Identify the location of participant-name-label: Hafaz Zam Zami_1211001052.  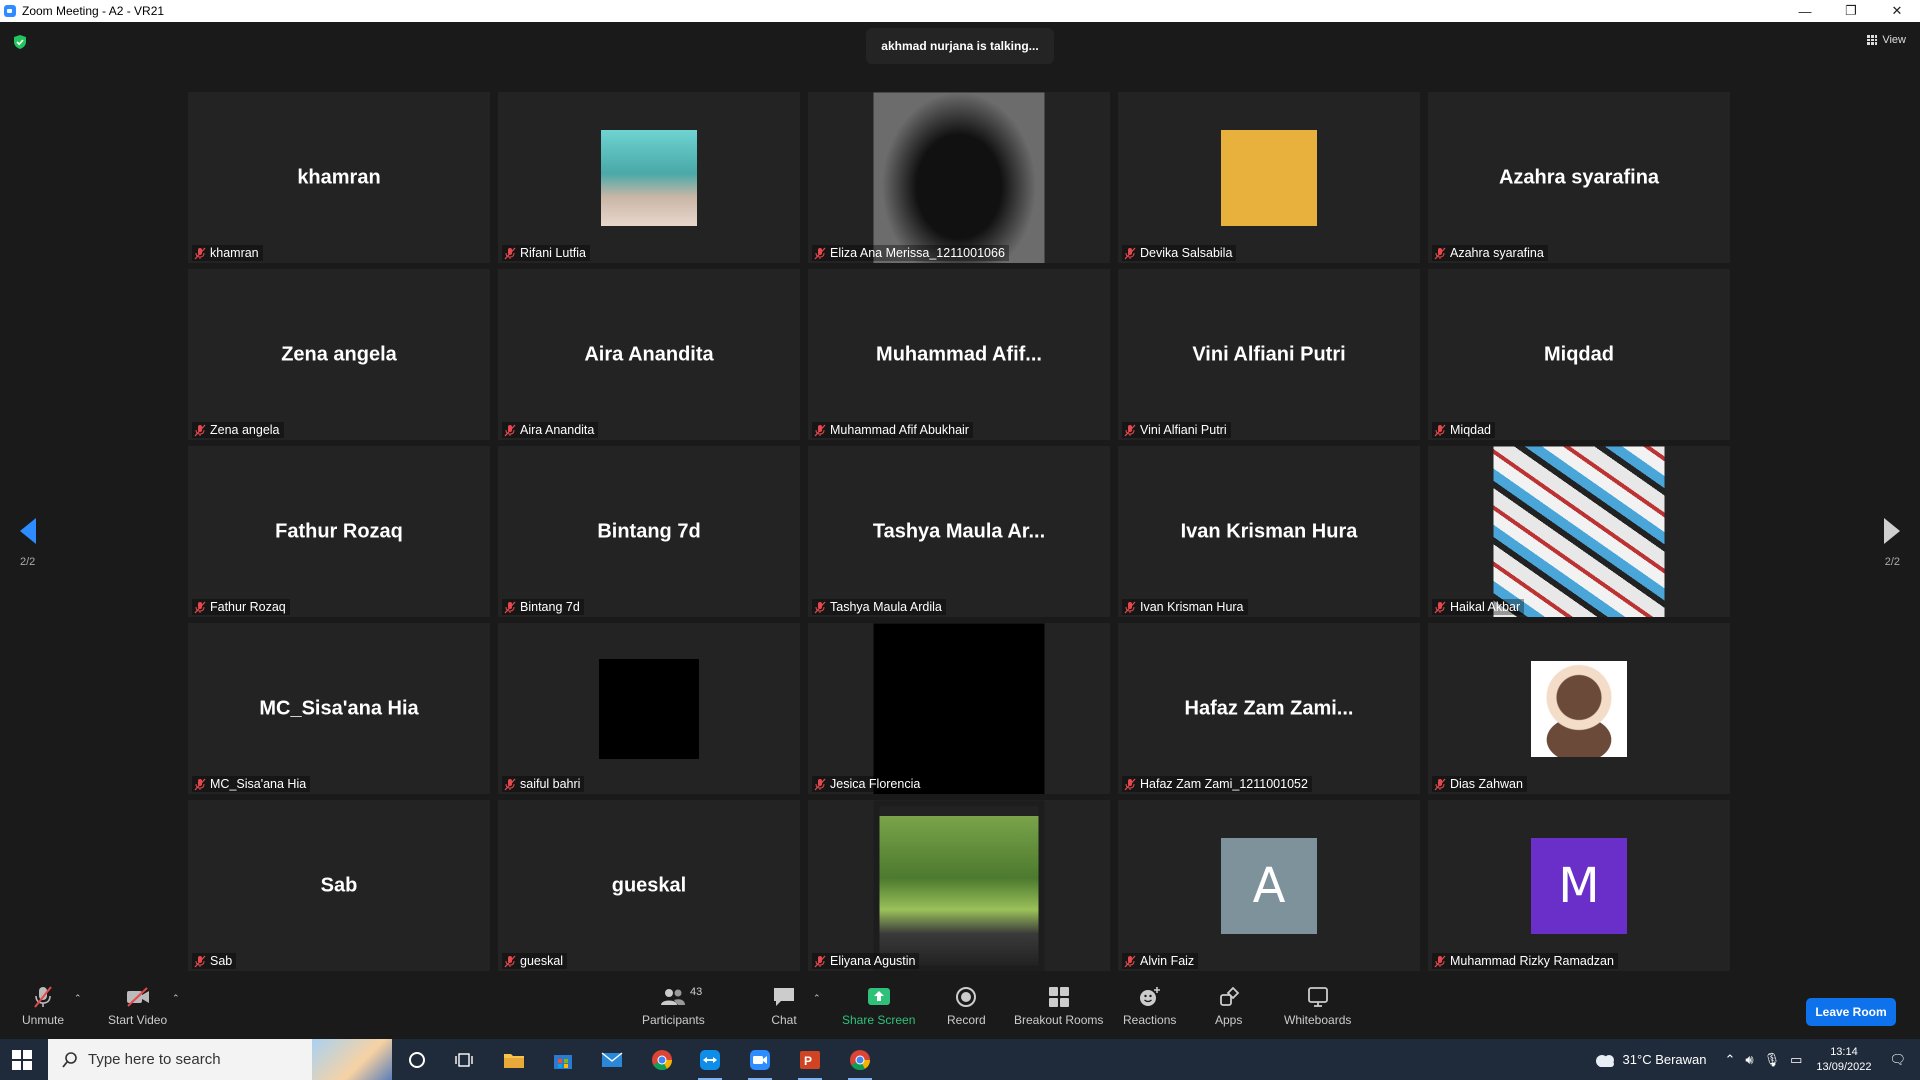
(1217, 784).